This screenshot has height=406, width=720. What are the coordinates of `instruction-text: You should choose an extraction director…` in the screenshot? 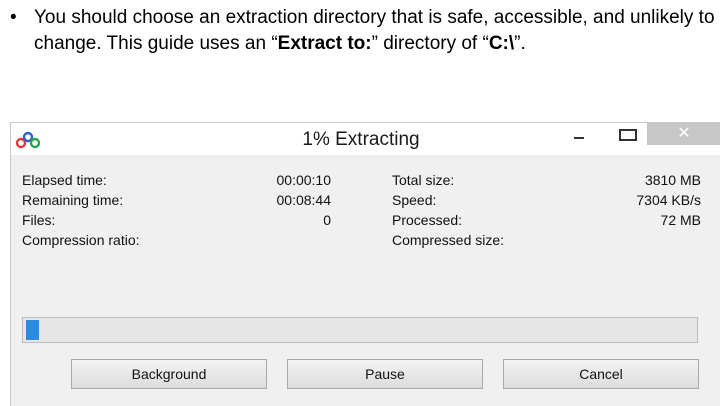 It's located at (375, 31).